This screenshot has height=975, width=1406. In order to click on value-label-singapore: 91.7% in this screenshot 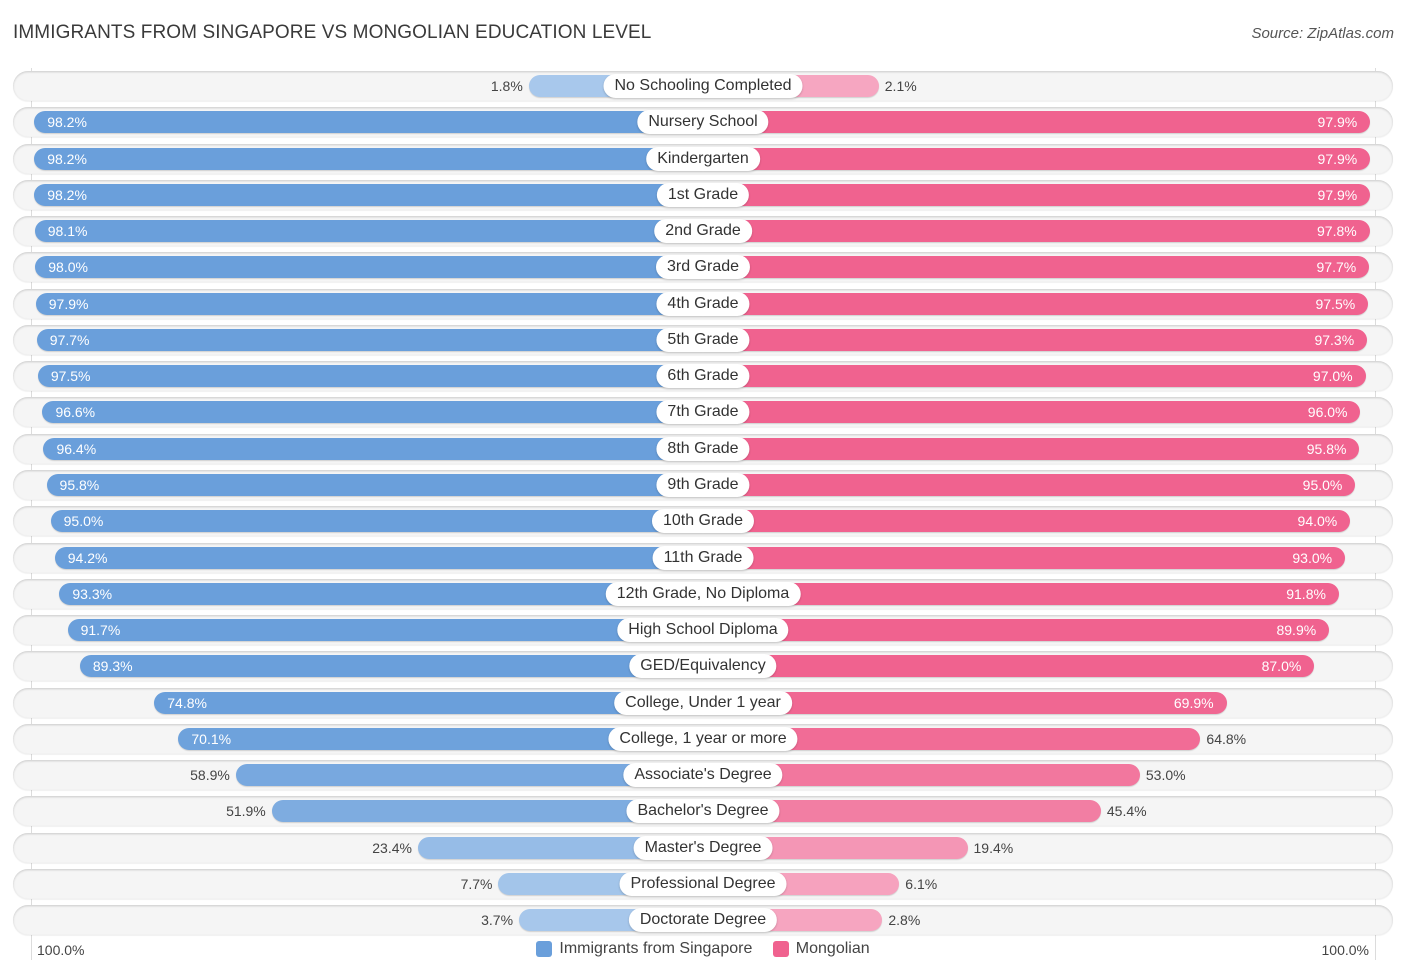, I will do `click(100, 630)`.